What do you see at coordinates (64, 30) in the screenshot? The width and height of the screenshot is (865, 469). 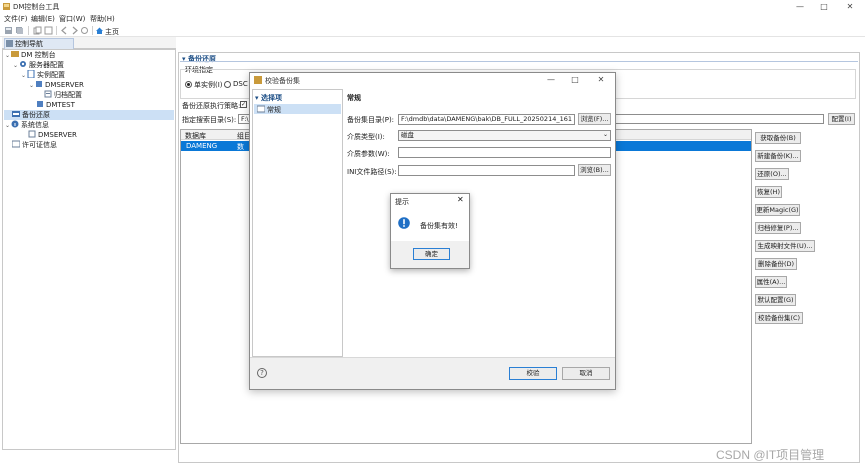 I see `back-icon` at bounding box center [64, 30].